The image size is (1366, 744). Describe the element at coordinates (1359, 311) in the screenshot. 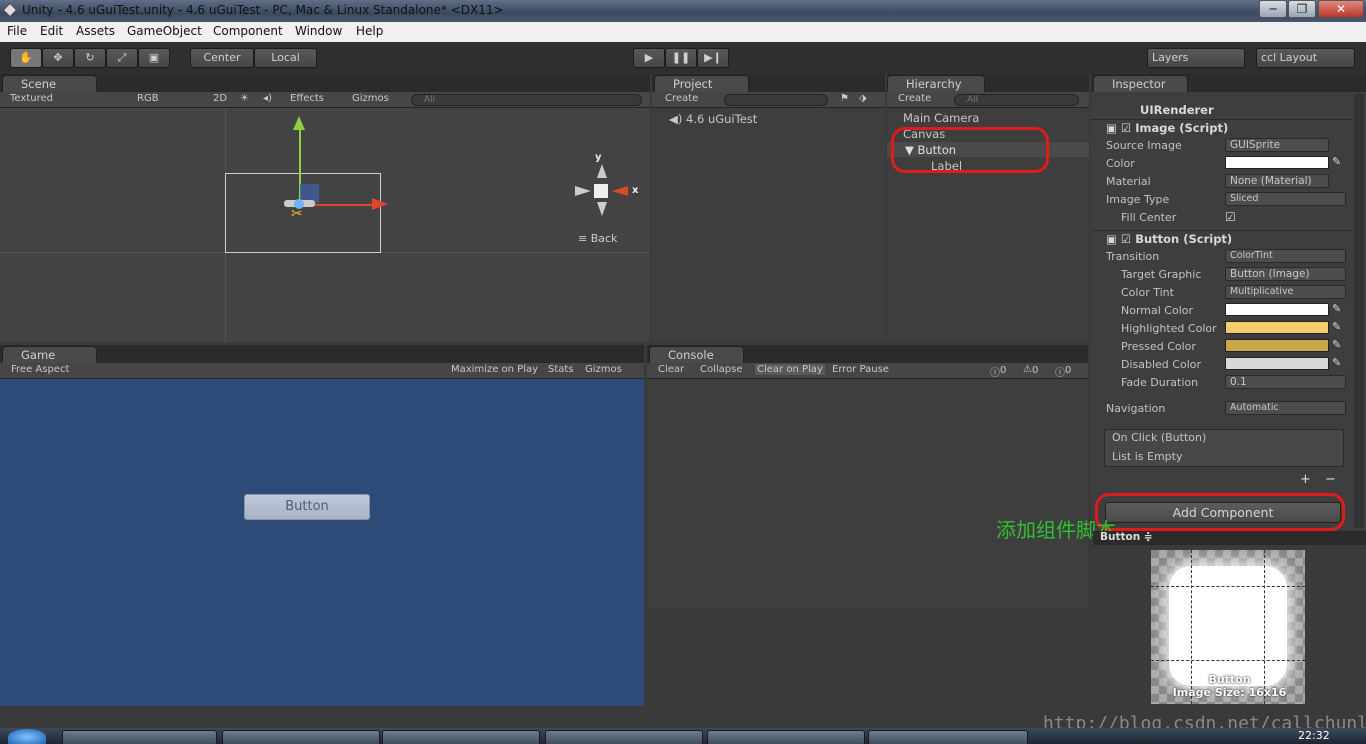

I see `inspector-scrollbar` at that location.